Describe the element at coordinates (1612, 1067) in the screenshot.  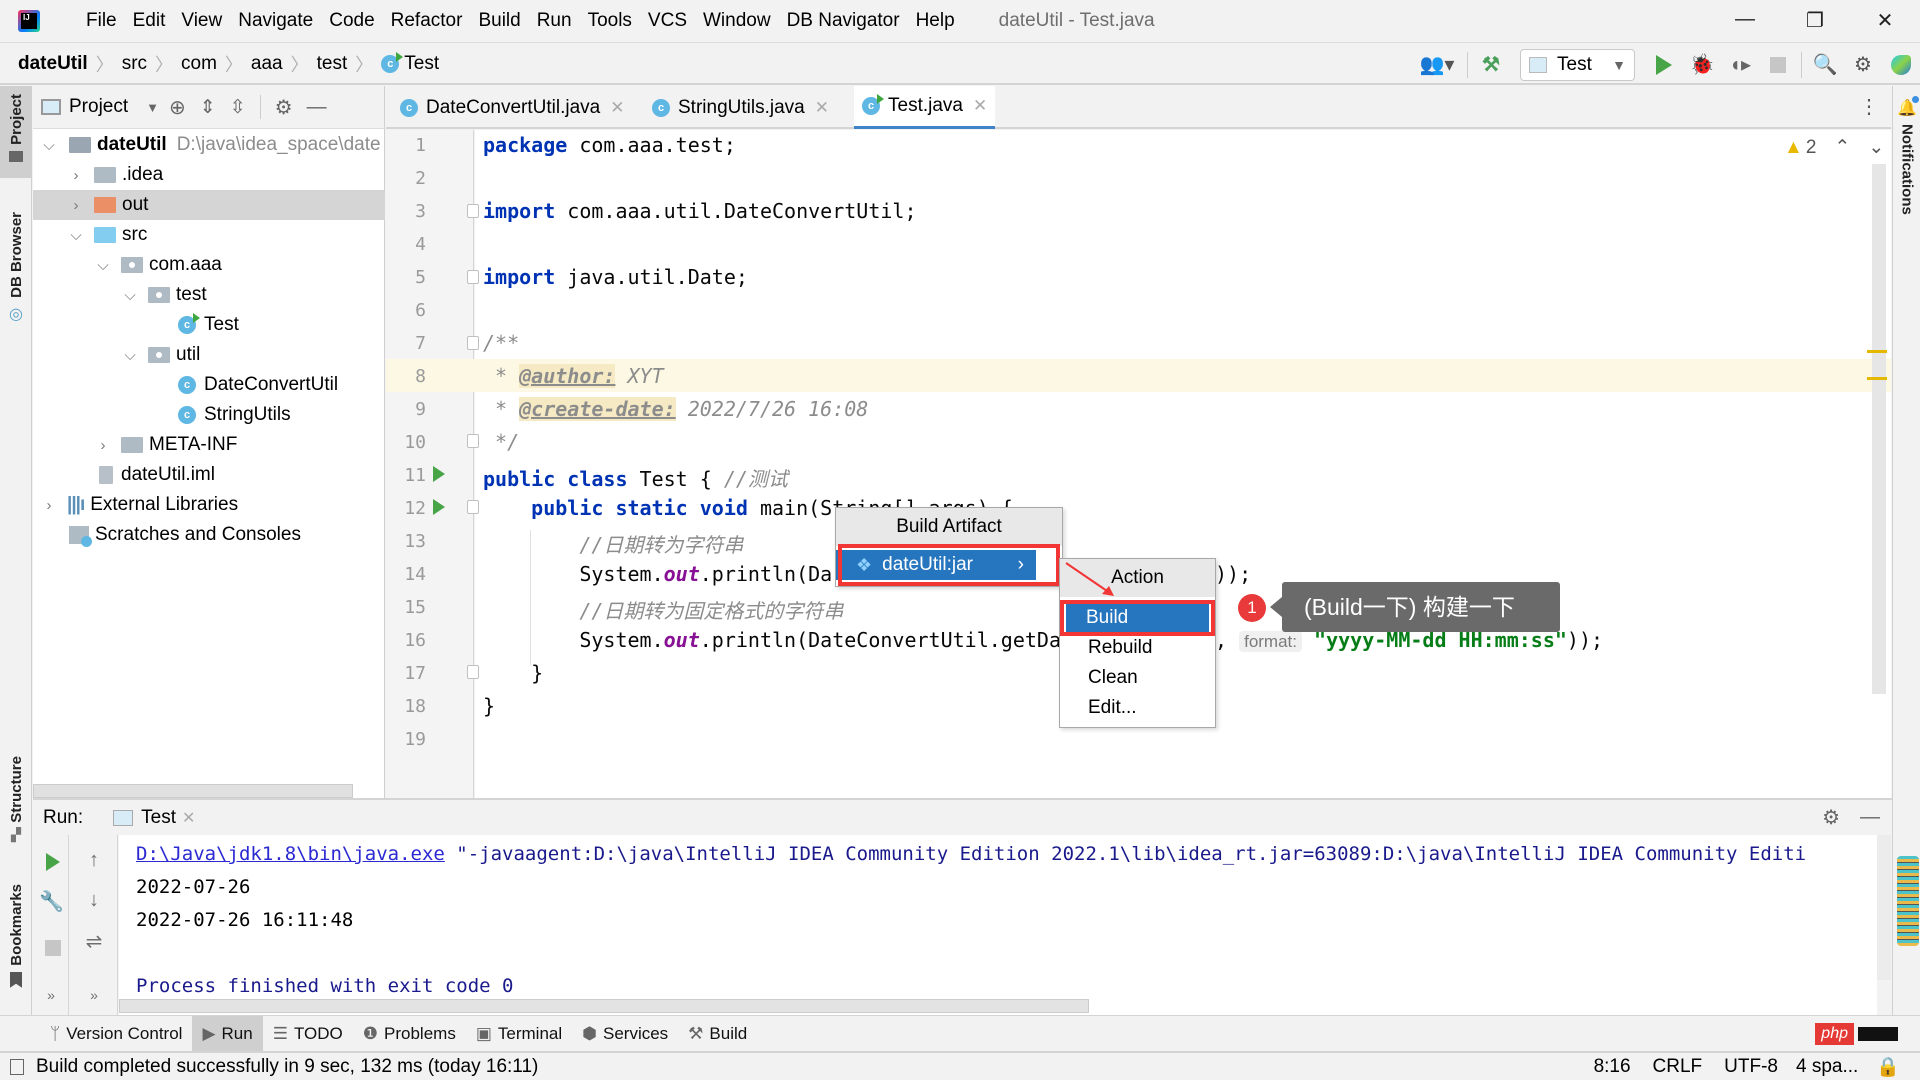
I see `caret-position: 8:16` at that location.